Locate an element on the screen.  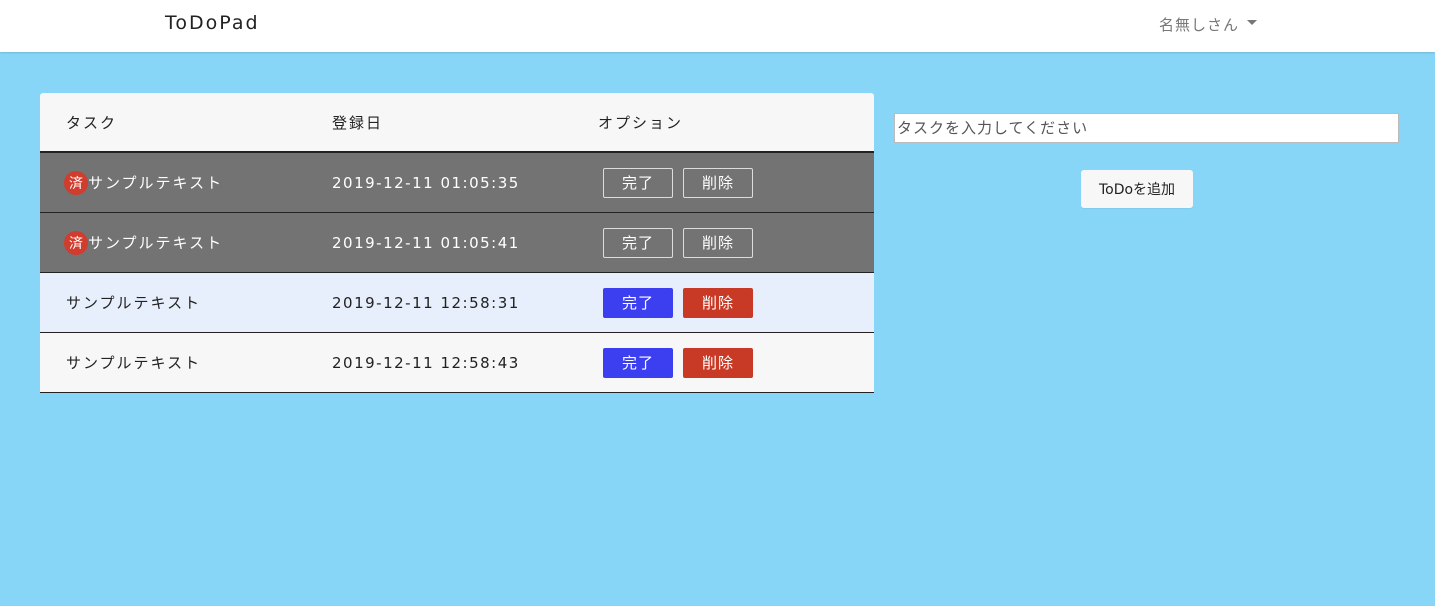
date-text: 2019-12-11 12:58:31 is located at coordinates (426, 302).